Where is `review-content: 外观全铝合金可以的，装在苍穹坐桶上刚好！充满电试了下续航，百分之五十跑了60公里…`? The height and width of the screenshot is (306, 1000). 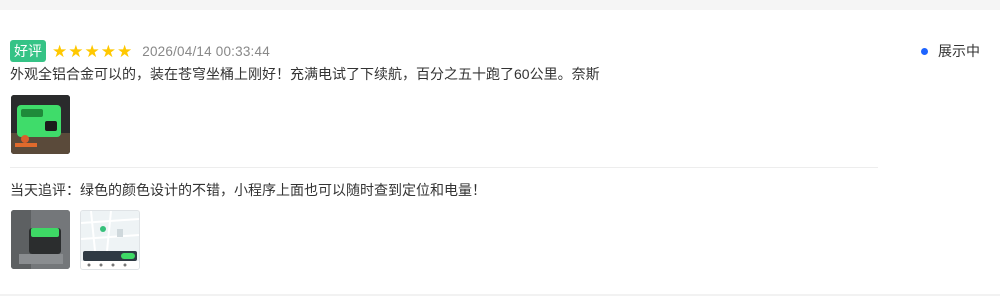 review-content: 外观全铝合金可以的，装在苍穹坐桶上刚好！充满电试了下续航，百分之五十跑了60公里… is located at coordinates (305, 74).